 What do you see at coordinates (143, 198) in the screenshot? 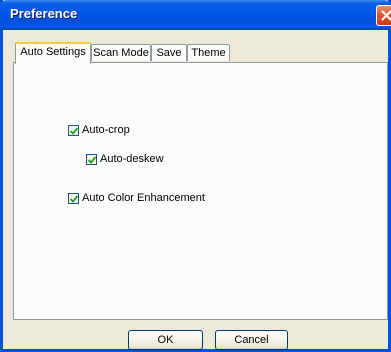
I see `auto-color-enhancement-label: Auto Color Enhancement` at bounding box center [143, 198].